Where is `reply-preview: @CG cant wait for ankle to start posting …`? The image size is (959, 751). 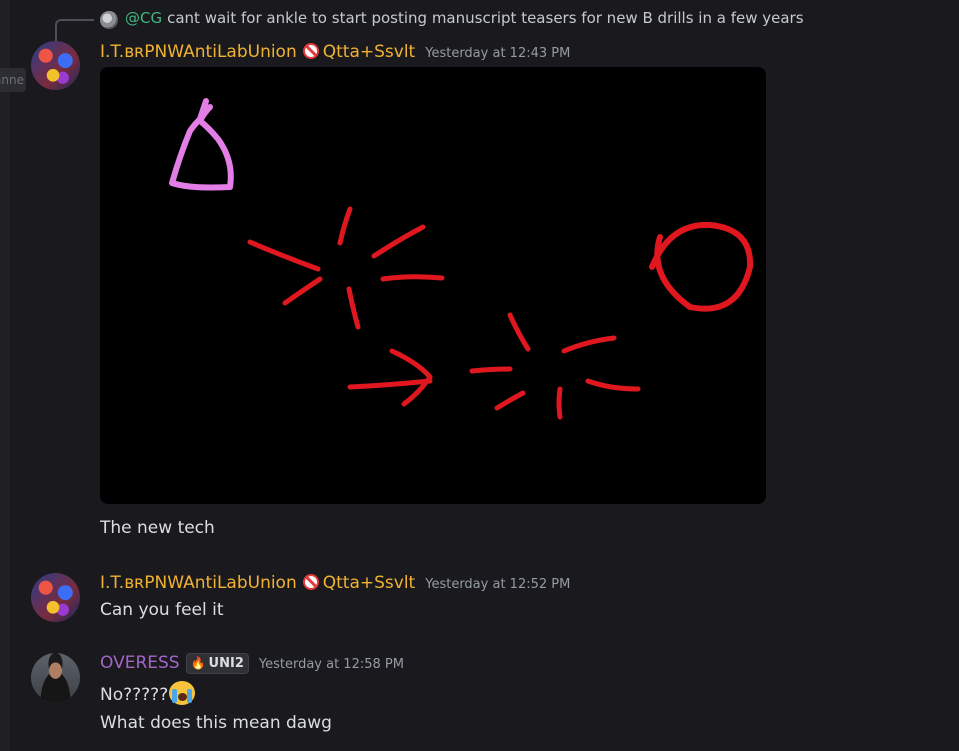 reply-preview: @CG cant wait for ankle to start posting … is located at coordinates (464, 18).